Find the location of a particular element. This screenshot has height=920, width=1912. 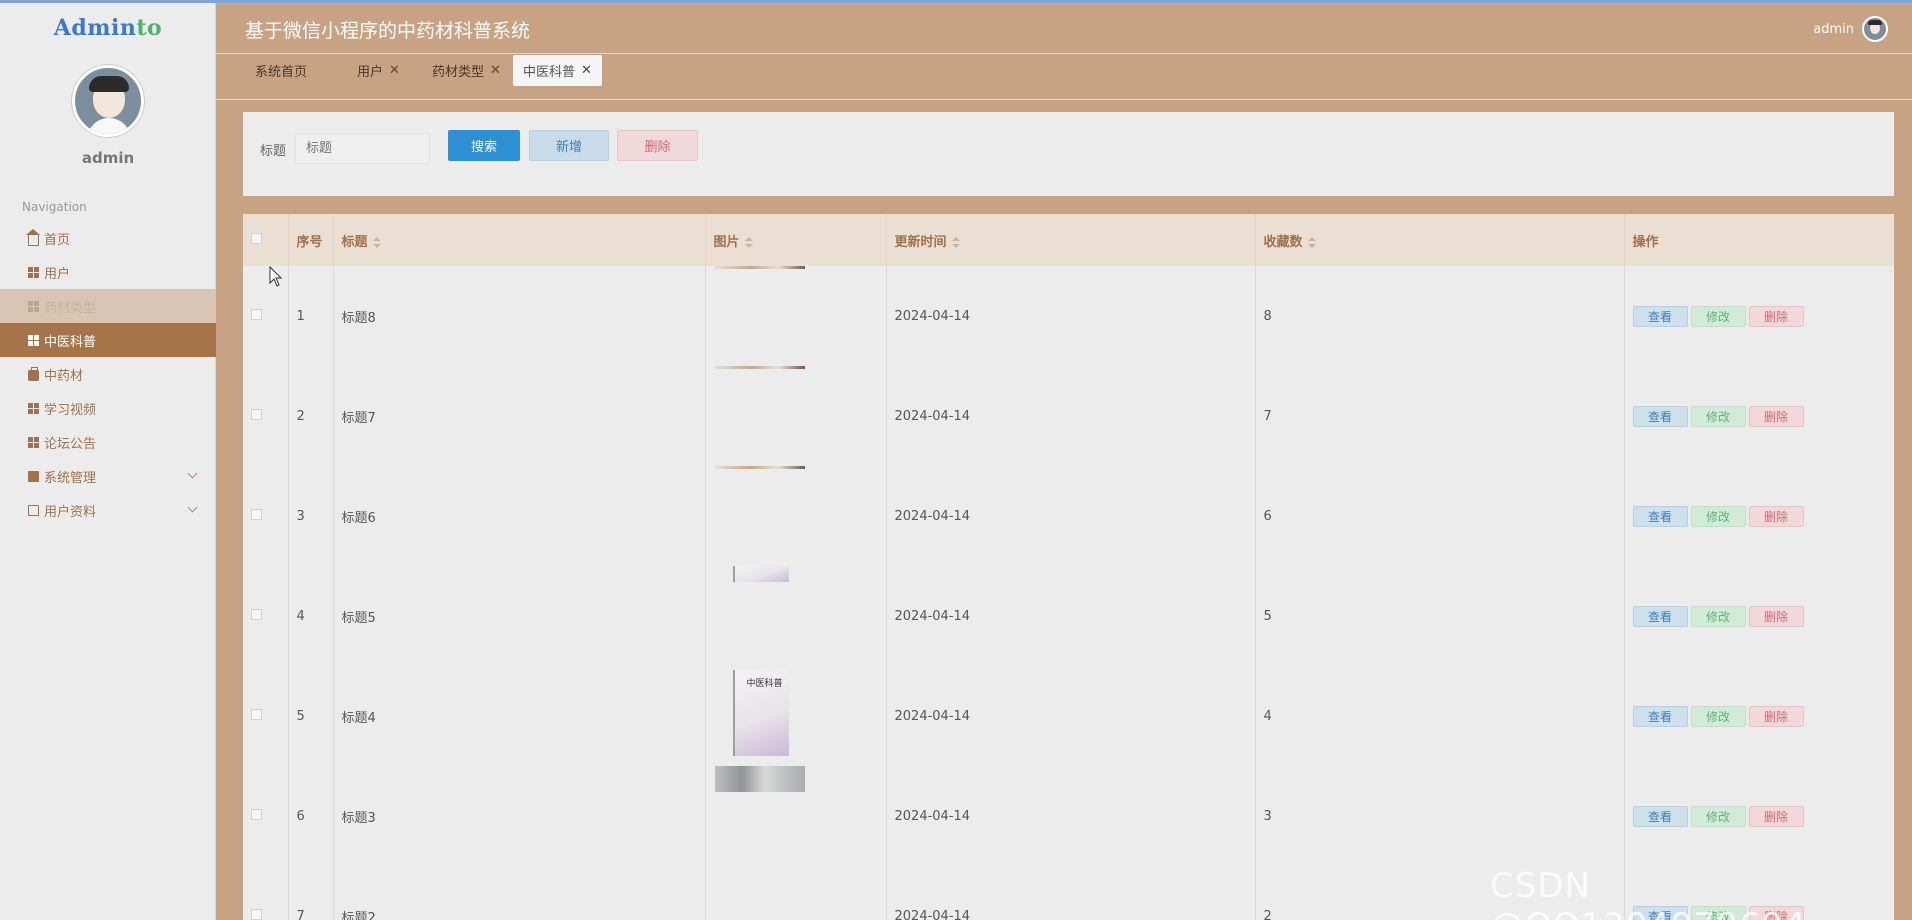

column-label: 序号 is located at coordinates (309, 242).